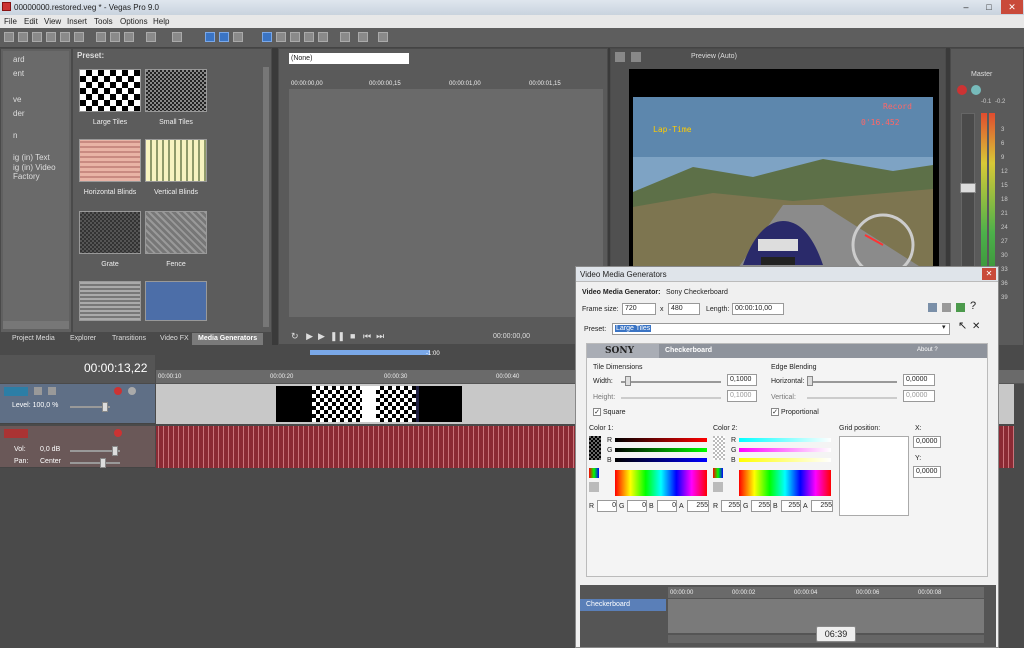  What do you see at coordinates (628, 381) in the screenshot?
I see `width-slider-knob` at bounding box center [628, 381].